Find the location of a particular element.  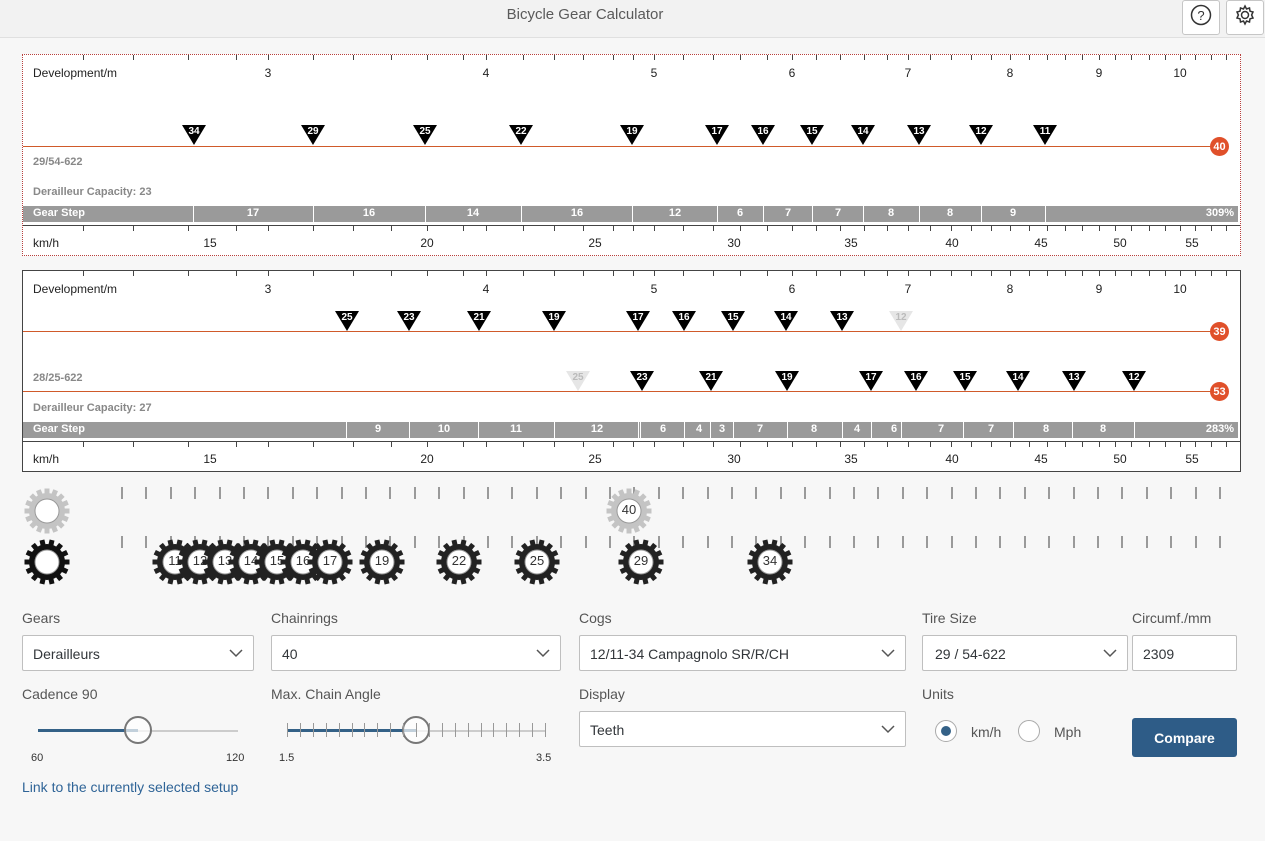

cadence-slider: 60 120 is located at coordinates (140, 742).